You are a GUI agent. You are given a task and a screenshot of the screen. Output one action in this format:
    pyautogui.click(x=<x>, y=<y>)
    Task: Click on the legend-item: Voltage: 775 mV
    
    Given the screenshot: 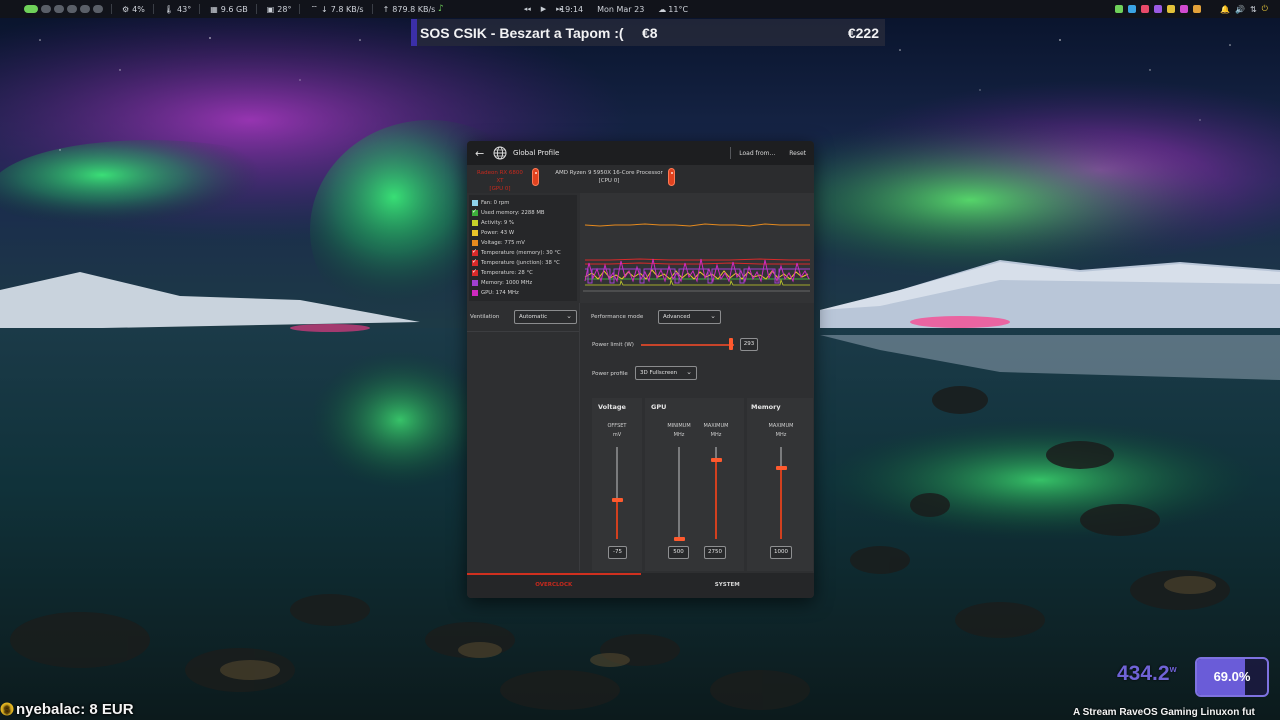 What is the action you would take?
    pyautogui.click(x=523, y=243)
    